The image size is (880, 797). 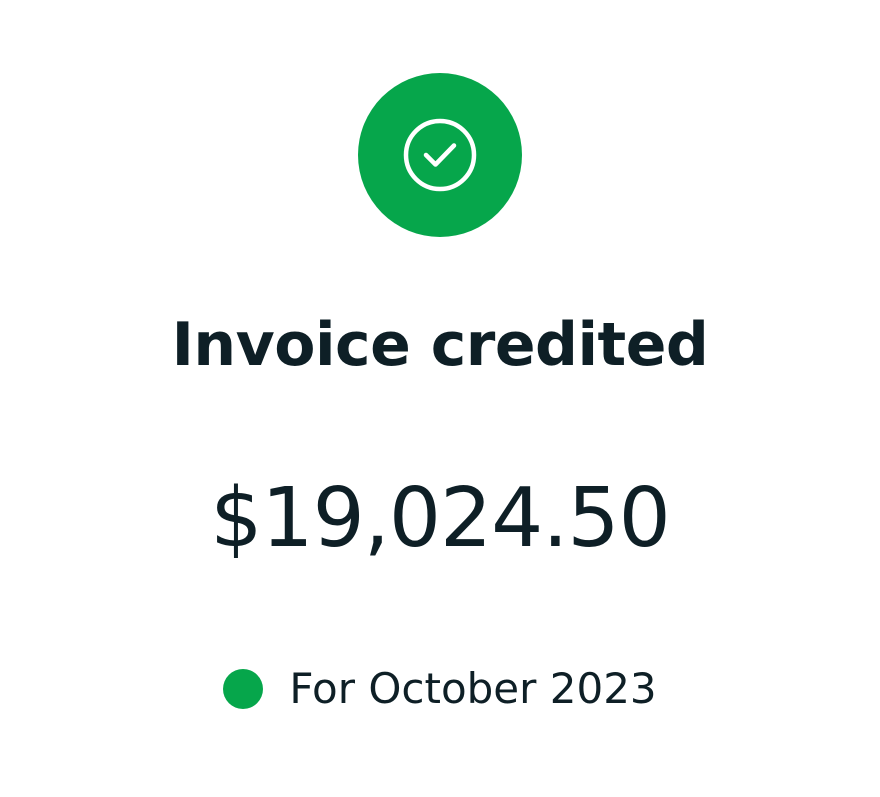 What do you see at coordinates (243, 689) in the screenshot?
I see `status-dot` at bounding box center [243, 689].